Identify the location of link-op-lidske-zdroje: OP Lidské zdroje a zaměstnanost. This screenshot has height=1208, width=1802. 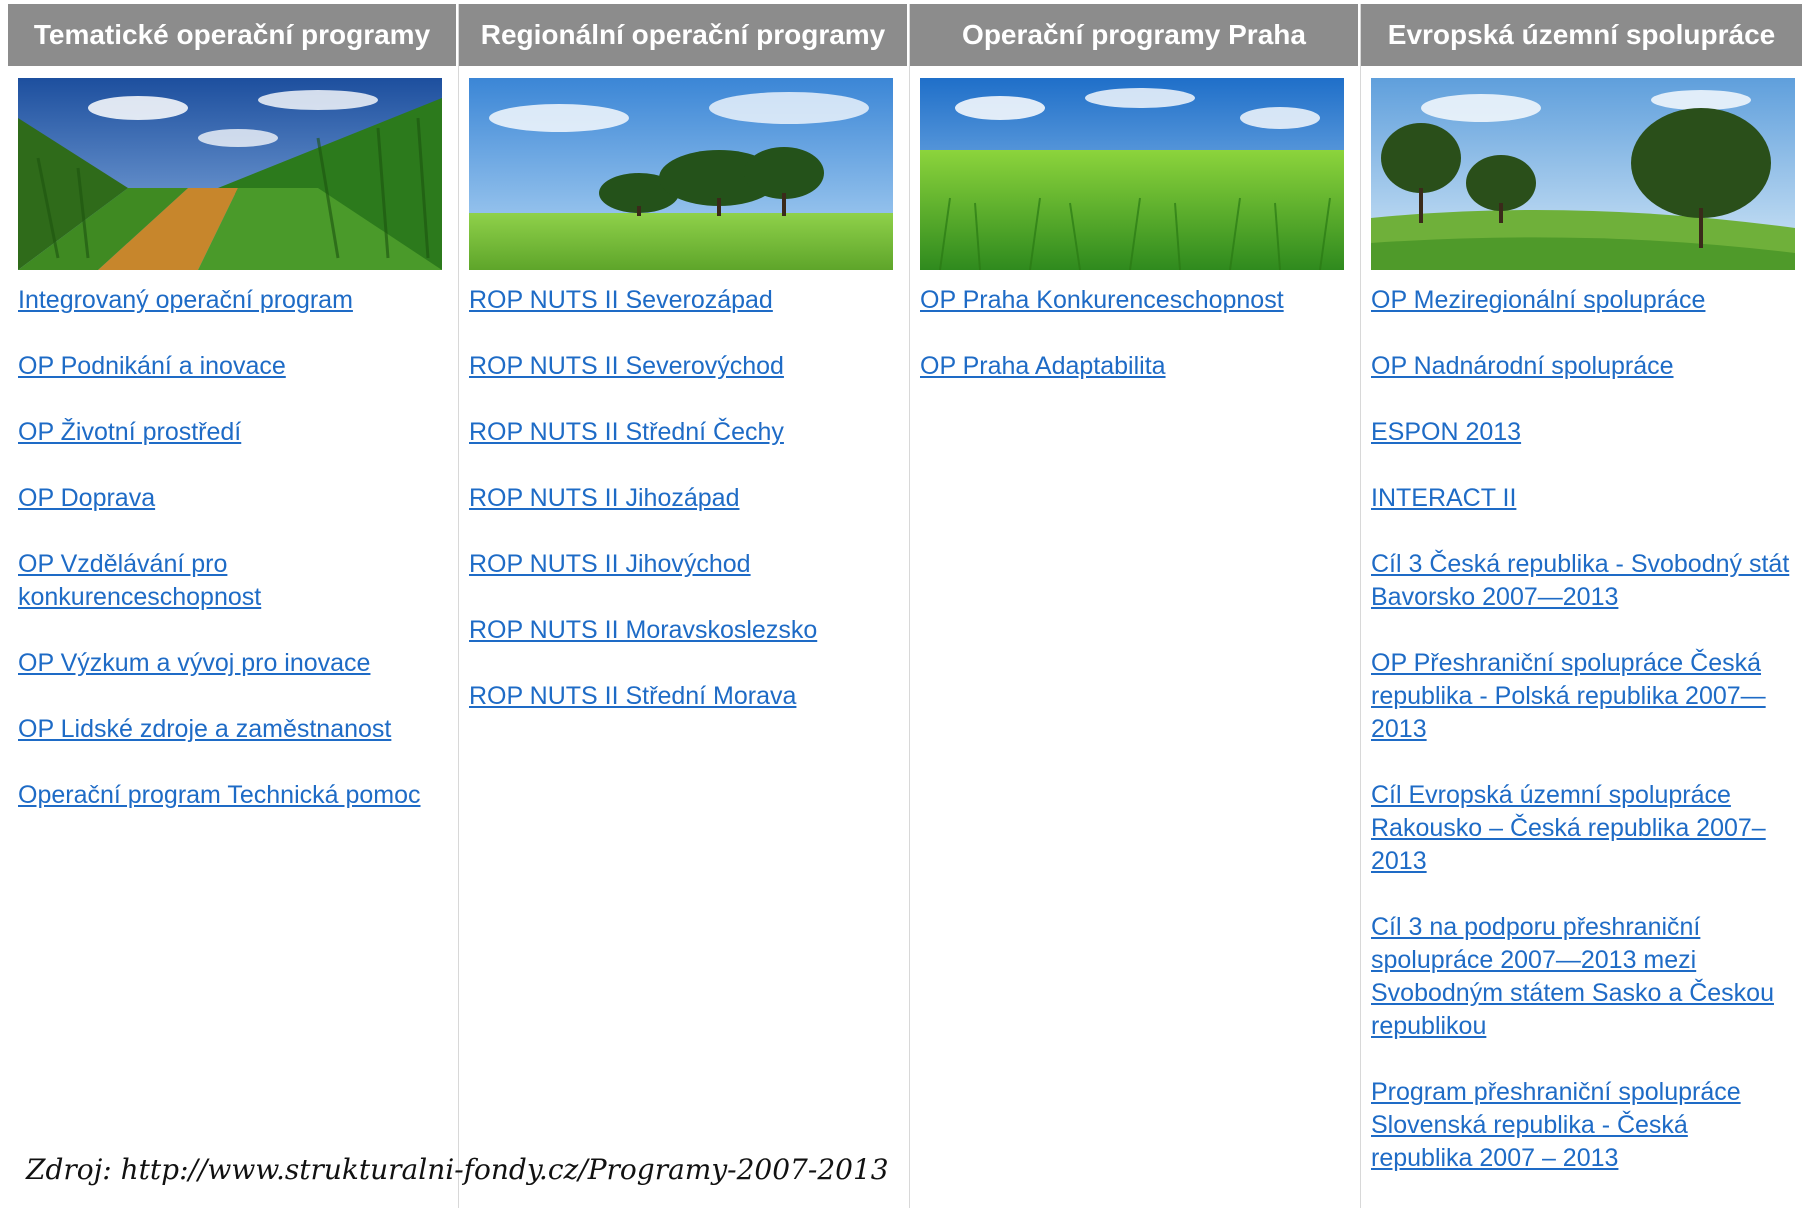
(234, 729).